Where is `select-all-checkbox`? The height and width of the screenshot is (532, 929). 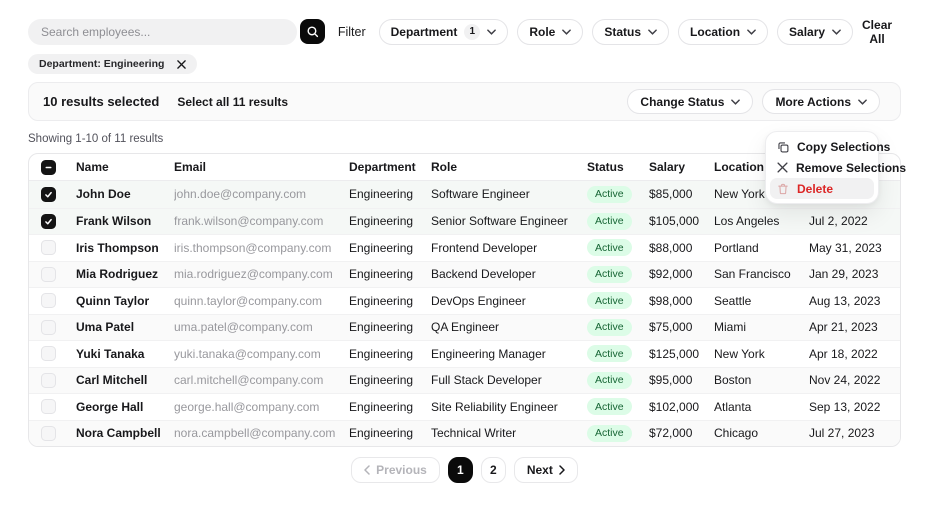 select-all-checkbox is located at coordinates (48, 167).